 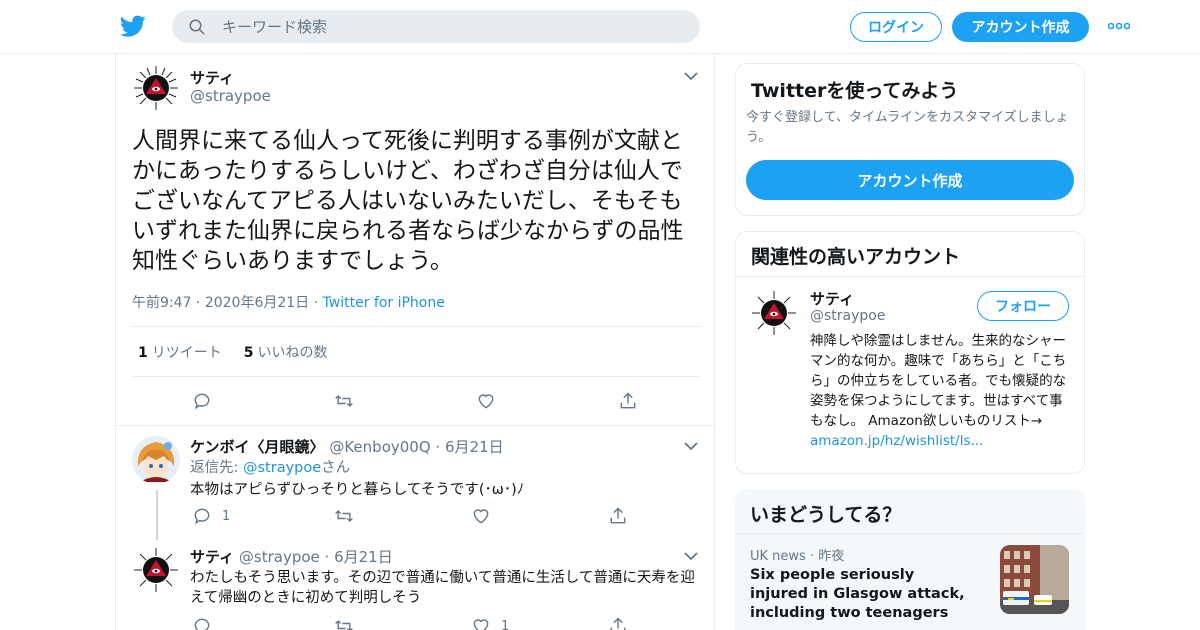 I want to click on reply-to-link: @straypoe, so click(x=282, y=468).